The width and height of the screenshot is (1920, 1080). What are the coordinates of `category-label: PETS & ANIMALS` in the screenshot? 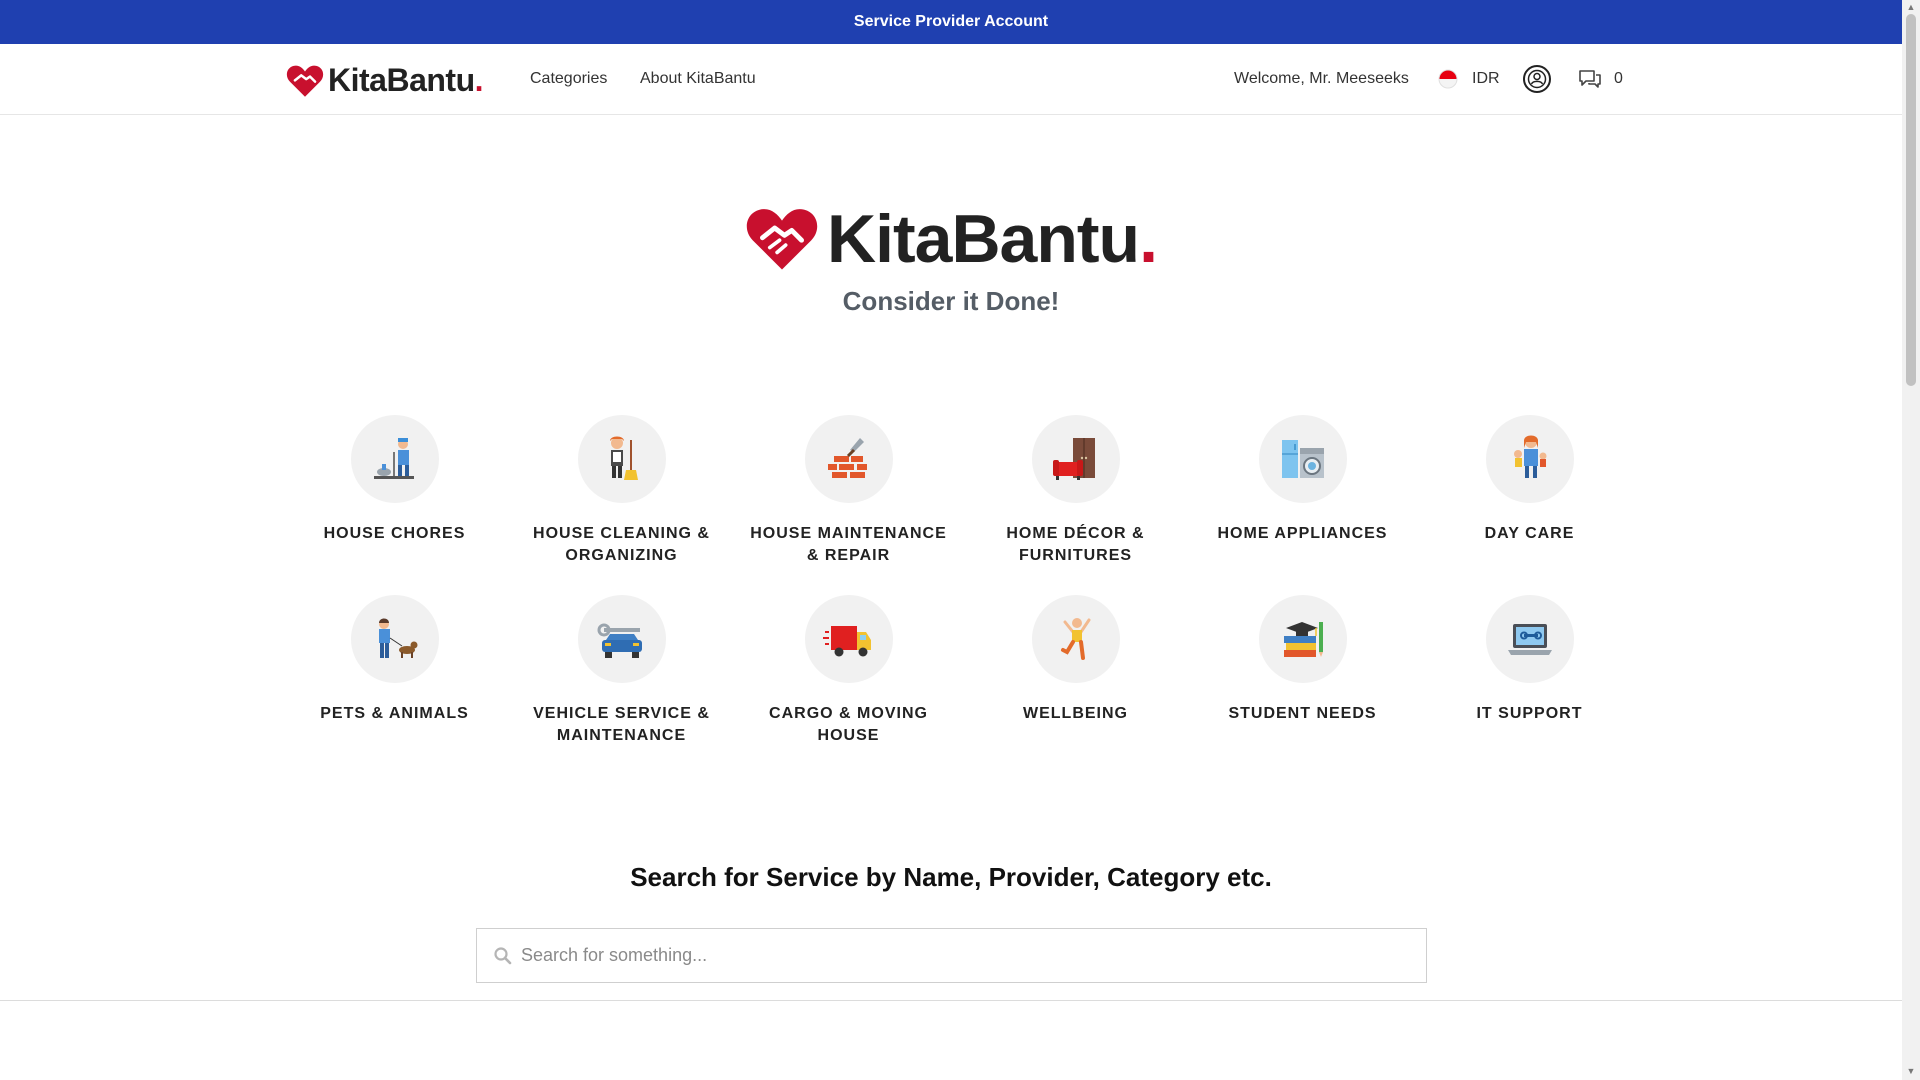 It's located at (394, 713).